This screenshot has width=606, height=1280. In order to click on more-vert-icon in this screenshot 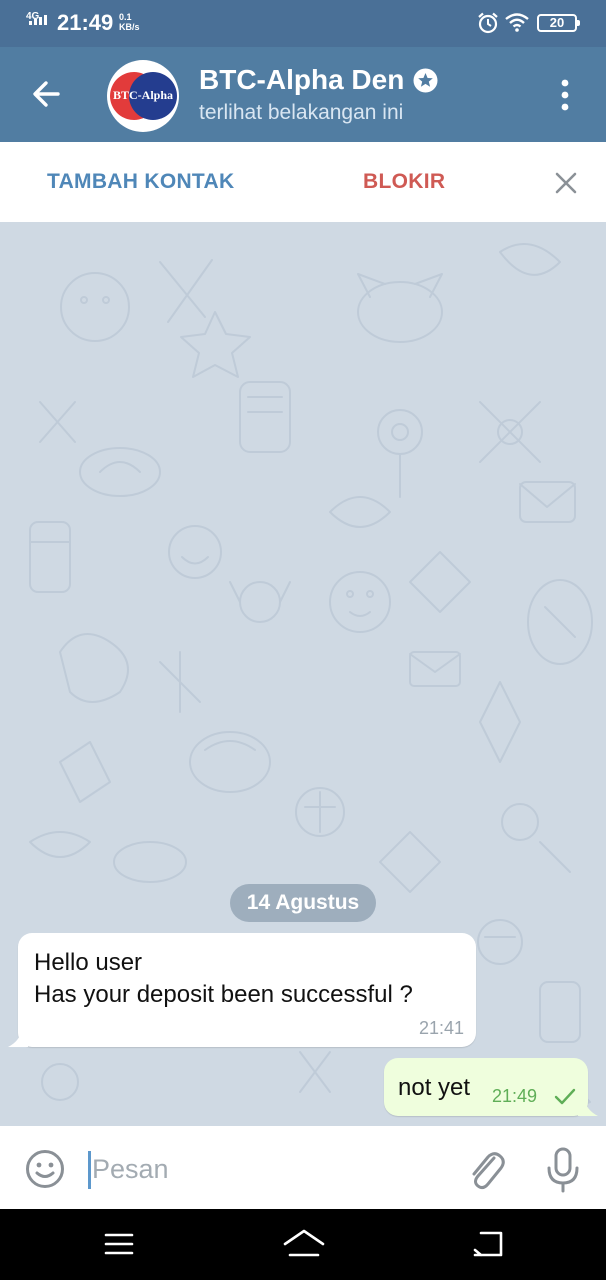, I will do `click(565, 95)`.